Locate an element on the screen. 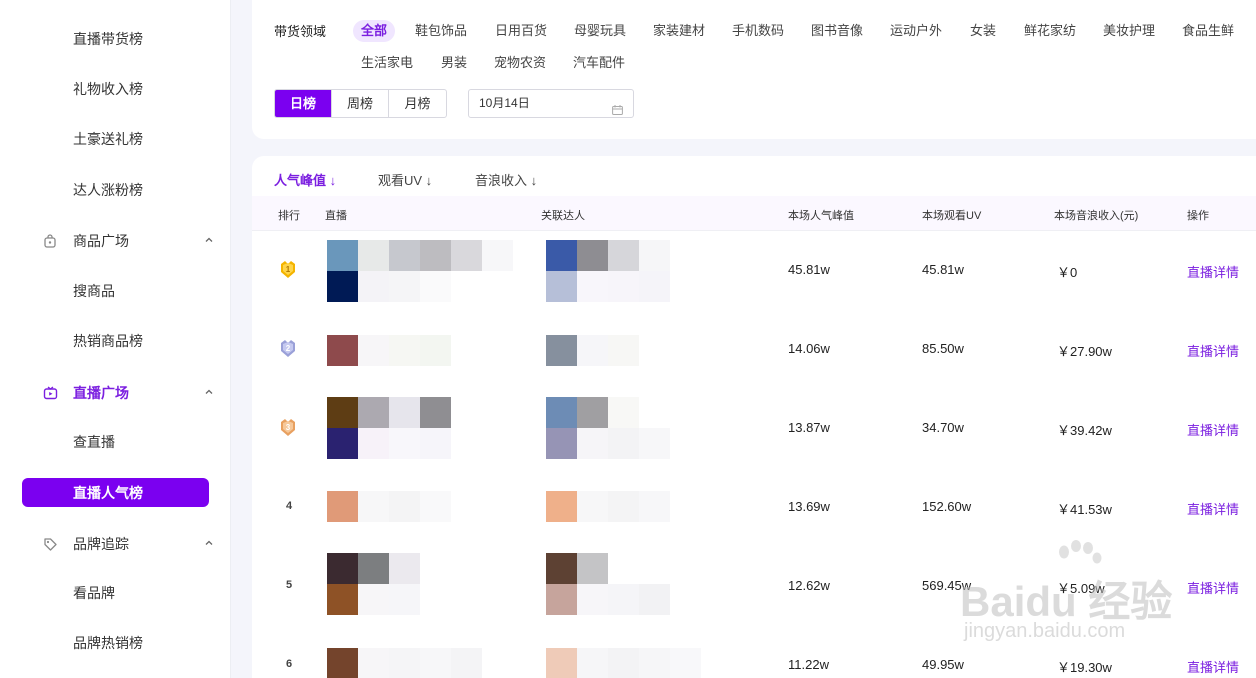 This screenshot has width=1256, height=678. sidebar-group-label: 品牌追踪 is located at coordinates (101, 544).